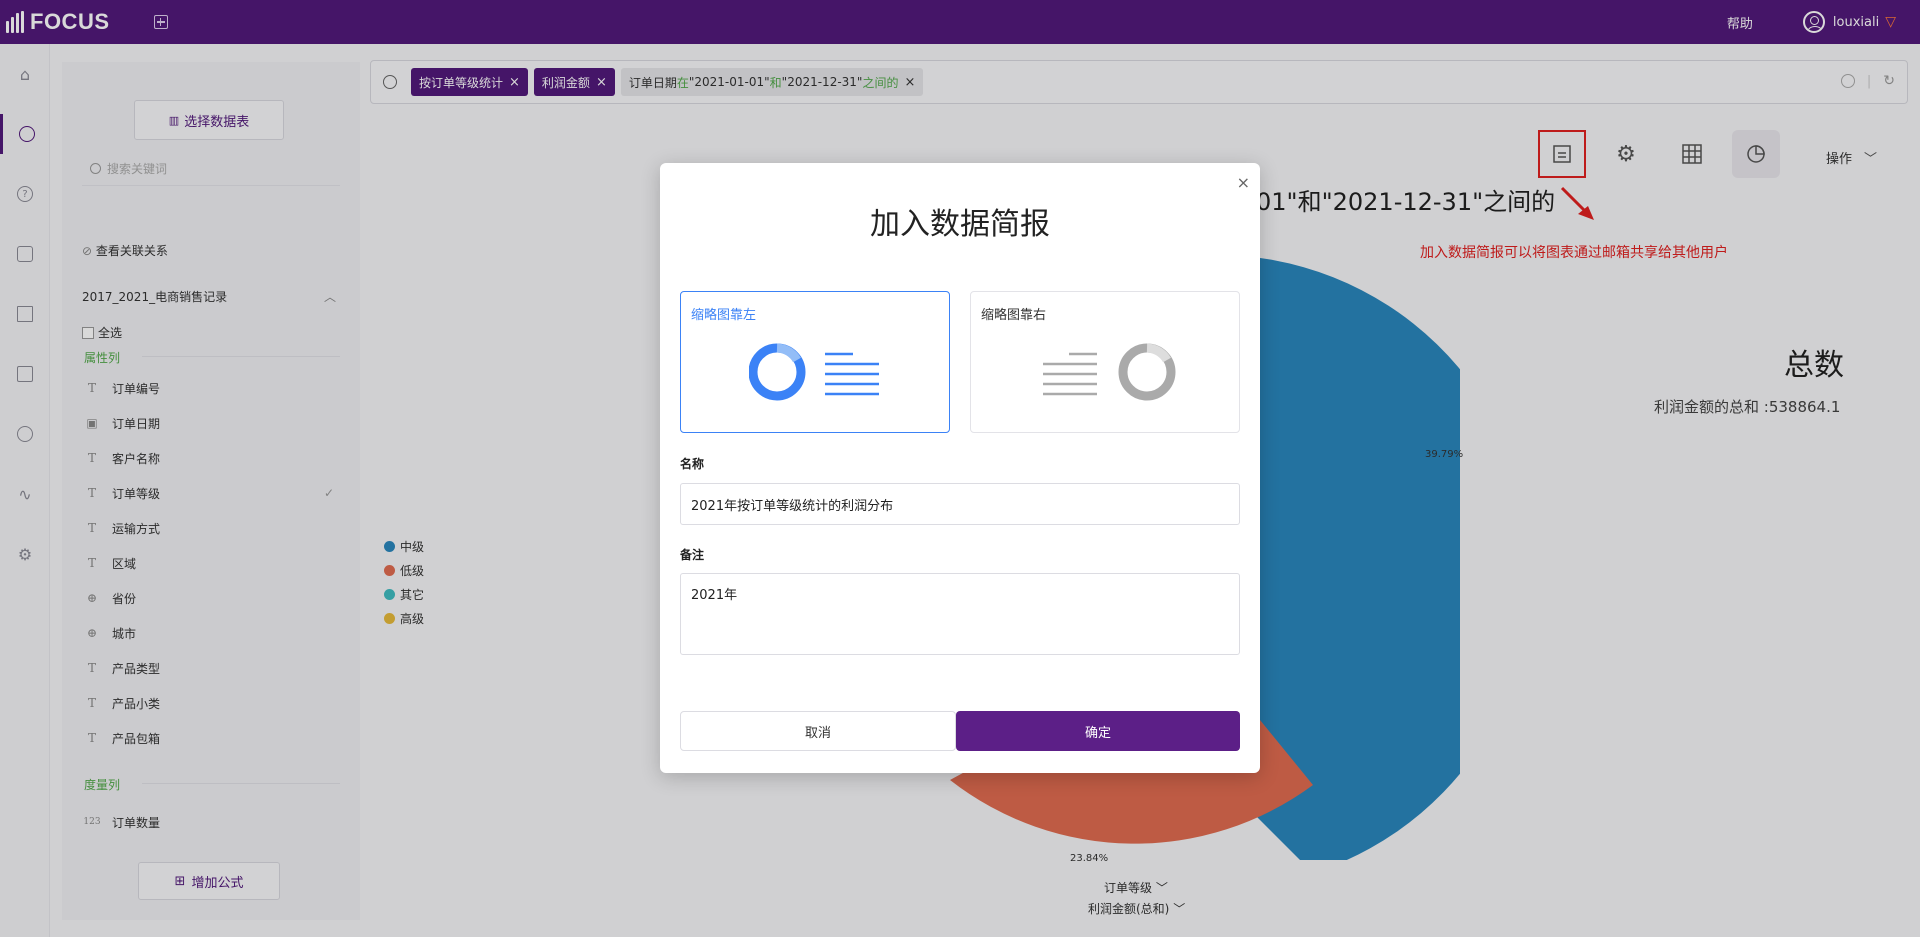 The width and height of the screenshot is (1920, 937). I want to click on name-input, so click(960, 504).